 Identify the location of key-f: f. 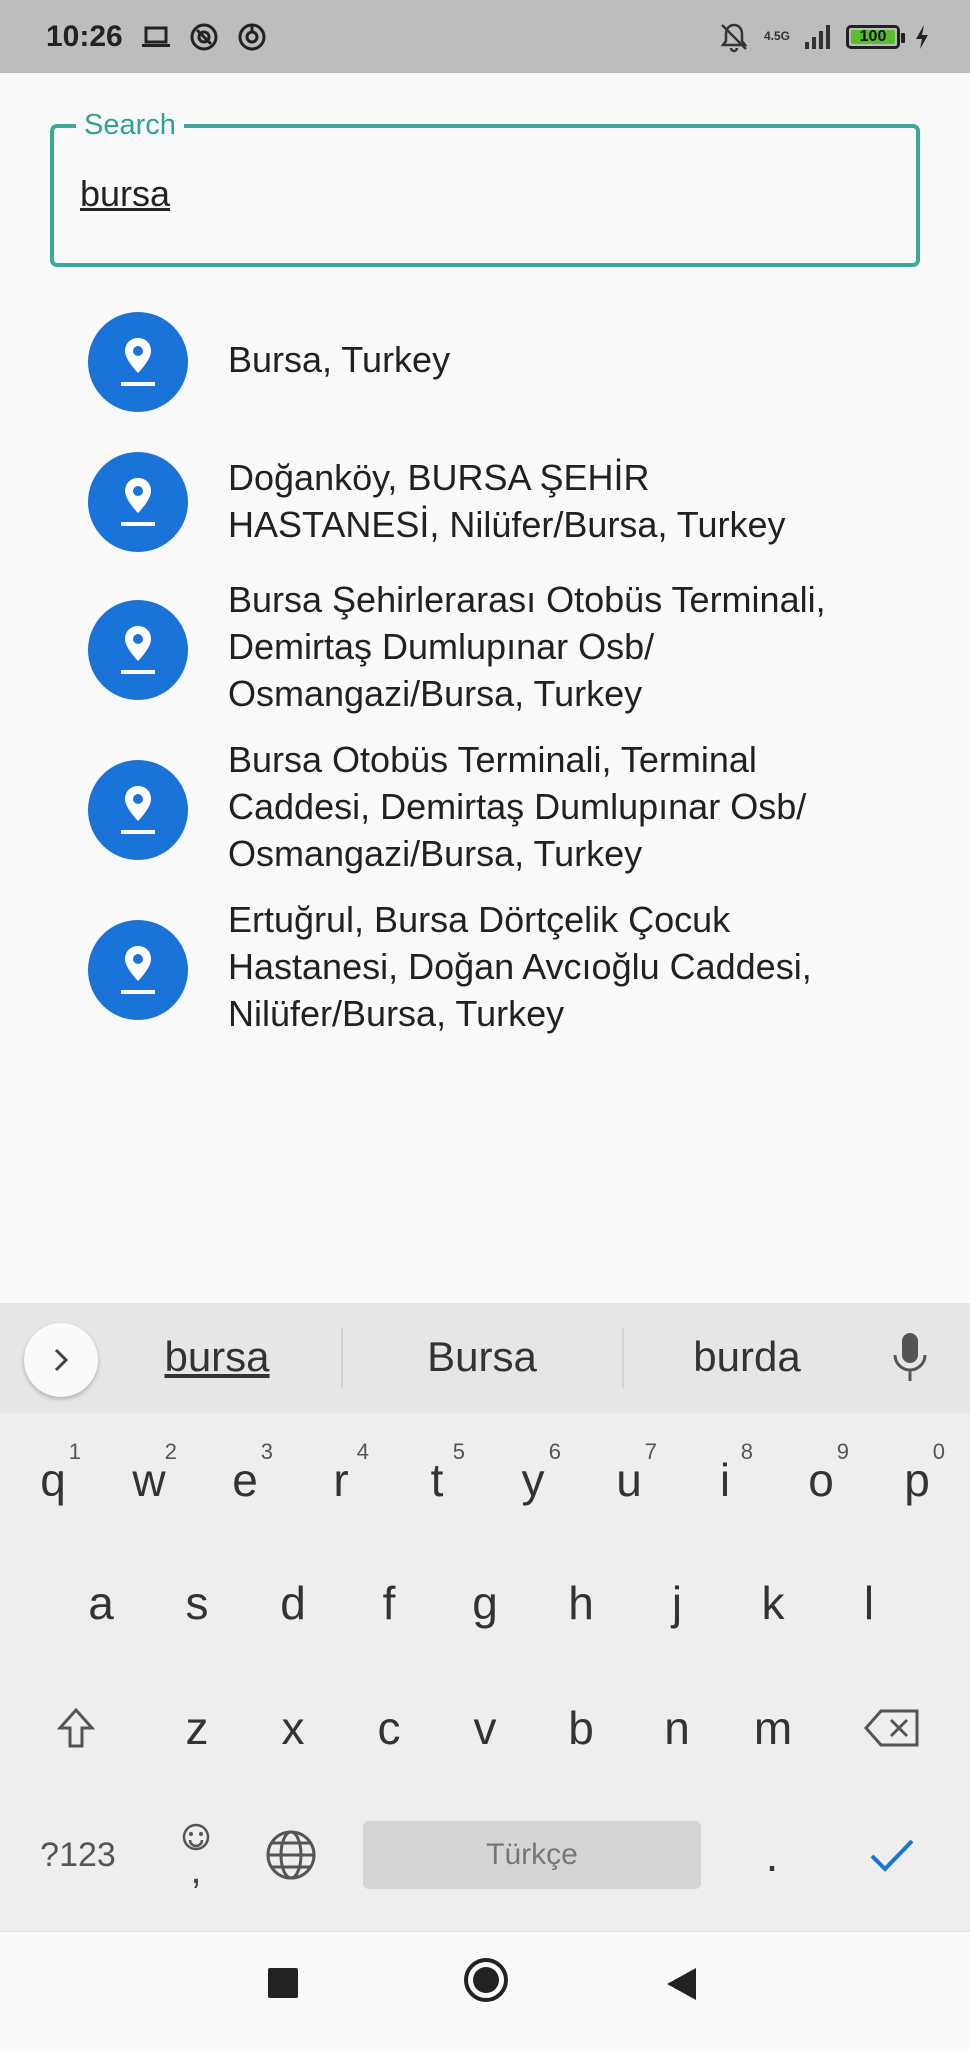
(389, 1603).